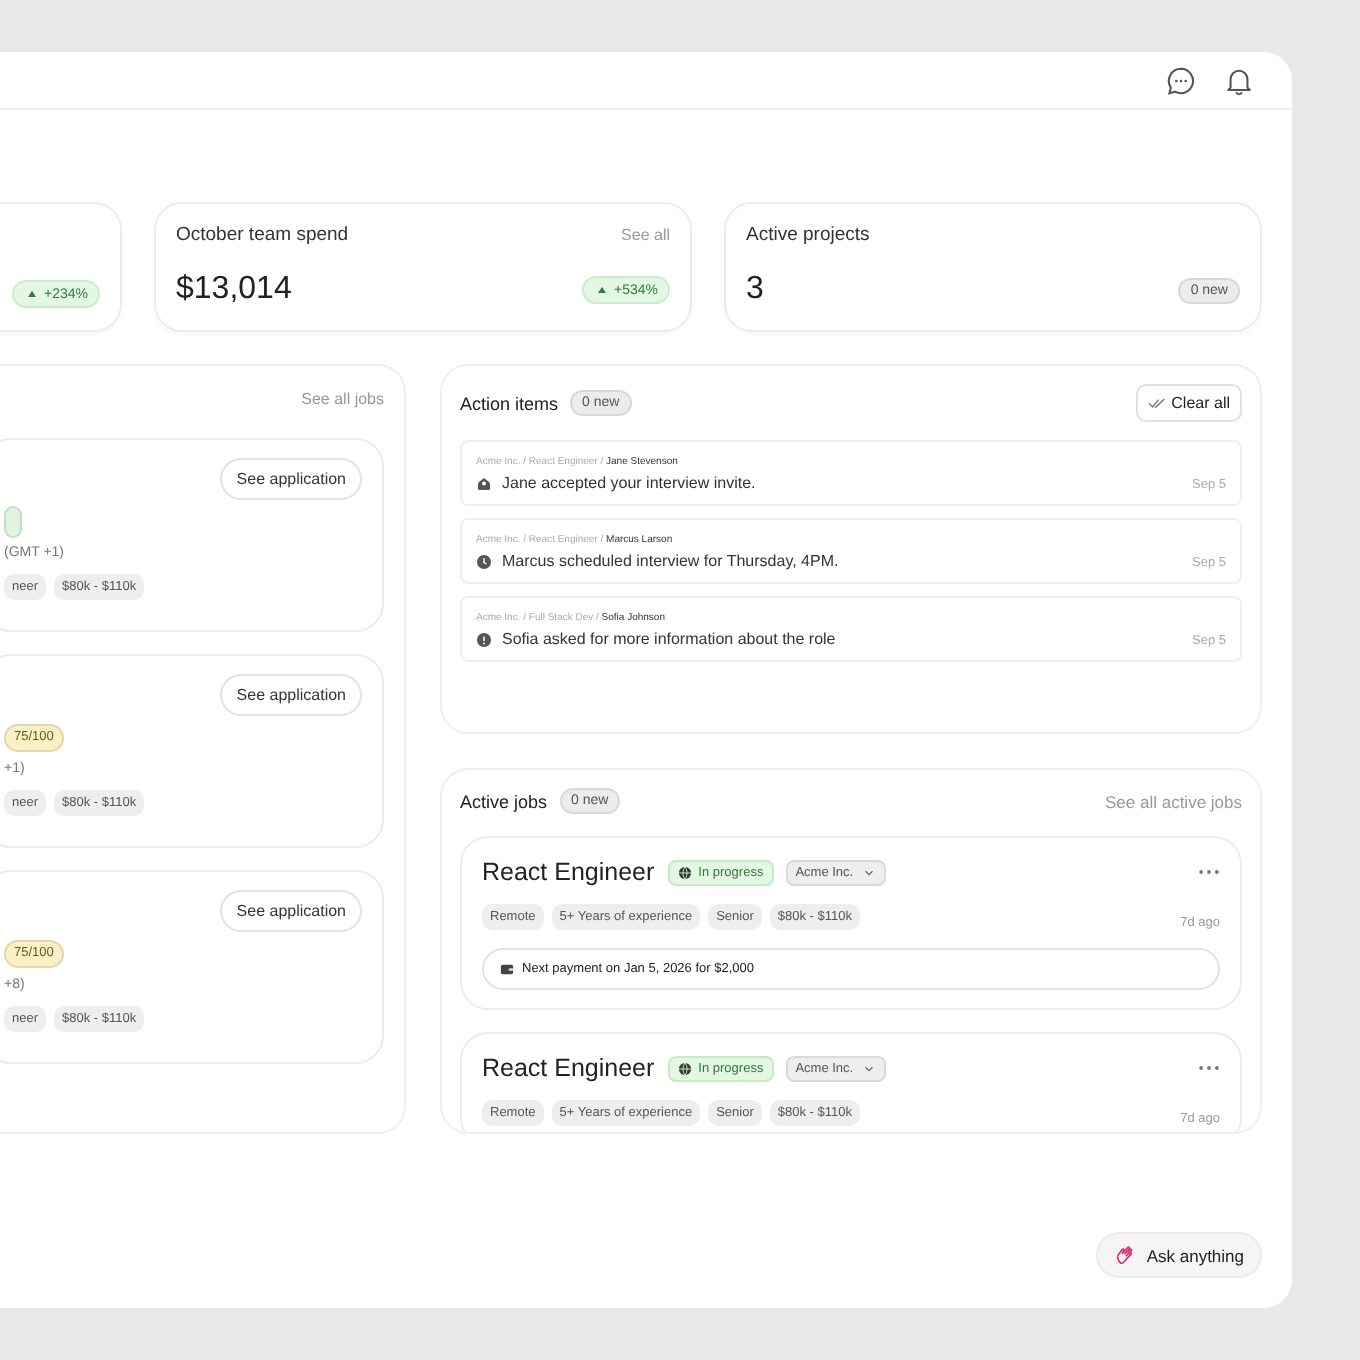 The width and height of the screenshot is (1360, 1360). I want to click on action-text: Sofia asked for more information about the role, so click(669, 639).